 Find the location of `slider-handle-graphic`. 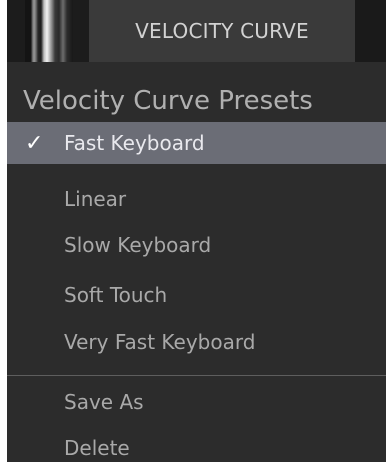

slider-handle-graphic is located at coordinates (49, 31).